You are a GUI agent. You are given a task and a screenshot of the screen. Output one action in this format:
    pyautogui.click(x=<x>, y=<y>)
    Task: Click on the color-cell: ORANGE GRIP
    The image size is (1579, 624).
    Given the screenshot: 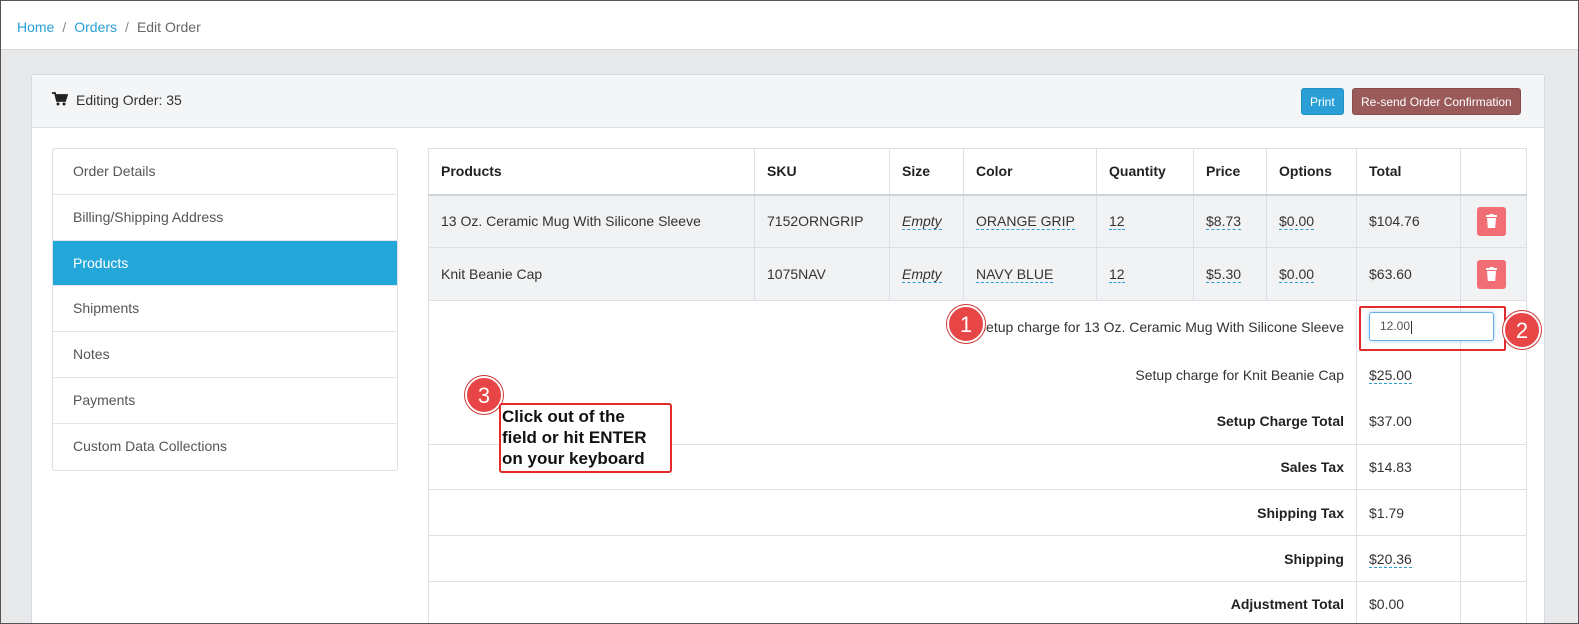 What is the action you would take?
    pyautogui.click(x=1030, y=221)
    